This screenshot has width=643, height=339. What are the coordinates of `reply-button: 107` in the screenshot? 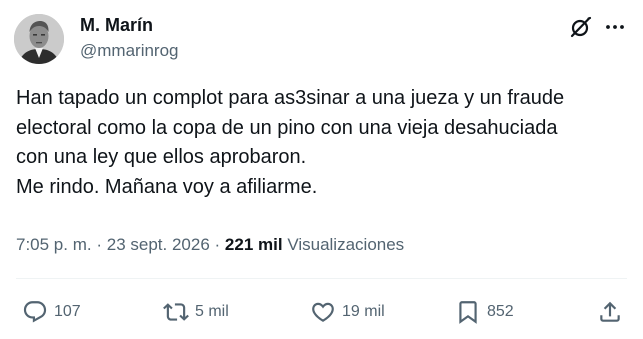 It's located at (51, 312).